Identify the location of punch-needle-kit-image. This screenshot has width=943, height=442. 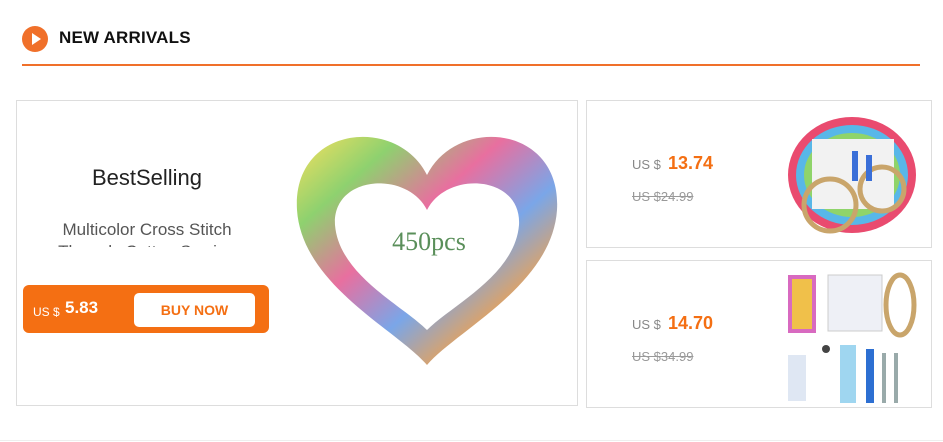
(852, 339).